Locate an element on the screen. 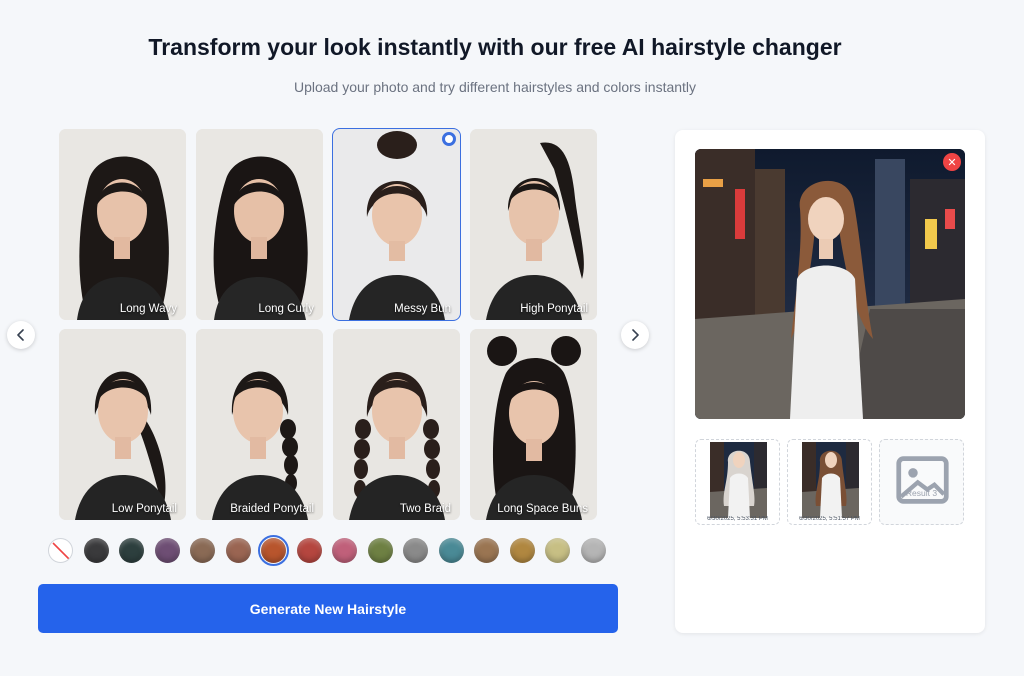 The width and height of the screenshot is (1024, 676). result-slot-empty: Result 3 is located at coordinates (921, 482).